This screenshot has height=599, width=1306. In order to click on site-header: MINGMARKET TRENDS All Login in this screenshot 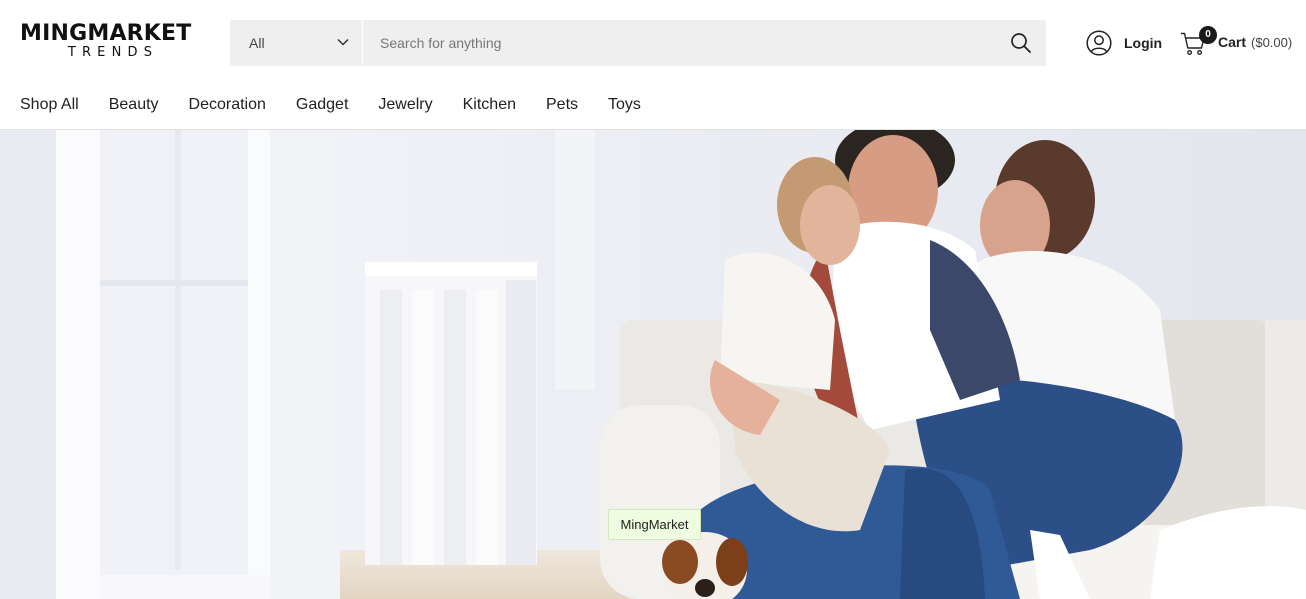, I will do `click(653, 43)`.